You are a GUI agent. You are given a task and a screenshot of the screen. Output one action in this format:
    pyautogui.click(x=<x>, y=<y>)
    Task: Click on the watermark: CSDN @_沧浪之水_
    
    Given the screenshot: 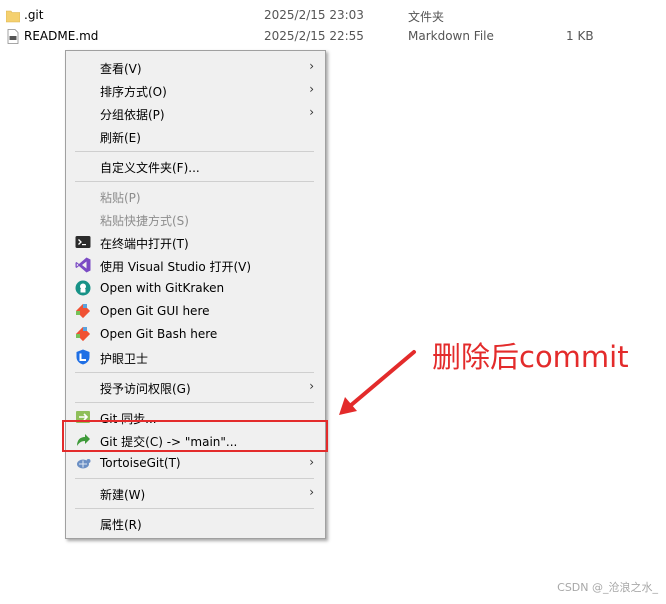 What is the action you would take?
    pyautogui.click(x=607, y=587)
    